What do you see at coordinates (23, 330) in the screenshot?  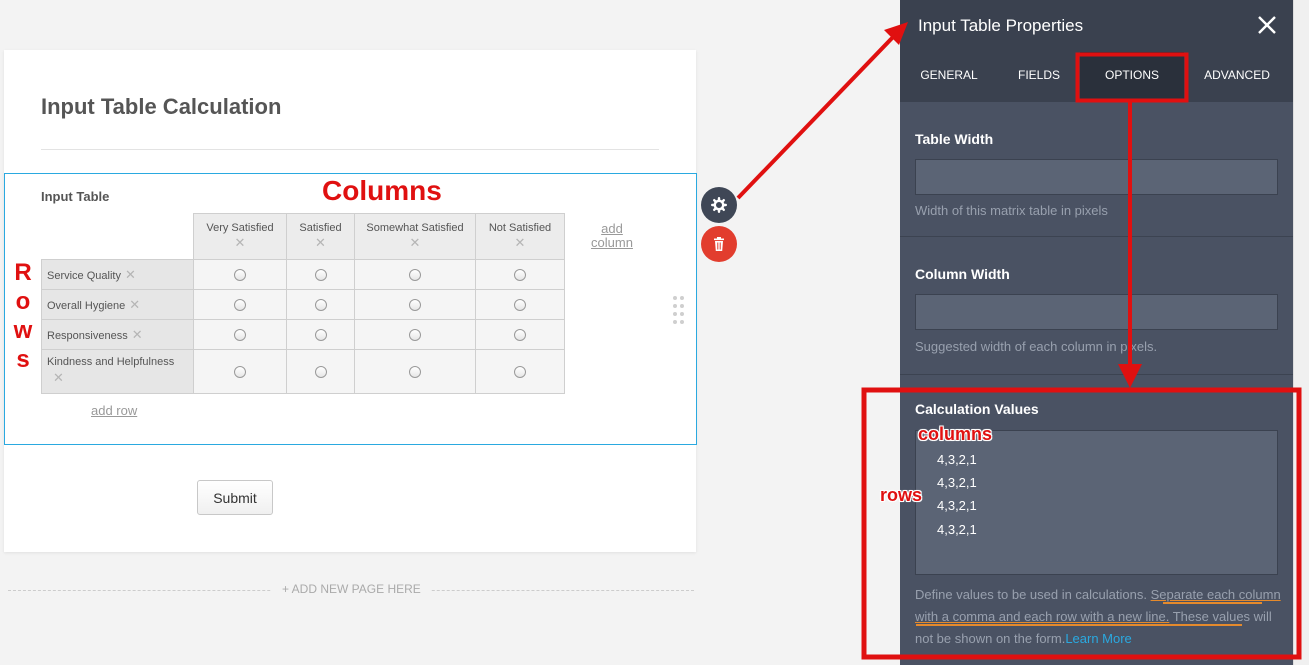 I see `rows-letter: w` at bounding box center [23, 330].